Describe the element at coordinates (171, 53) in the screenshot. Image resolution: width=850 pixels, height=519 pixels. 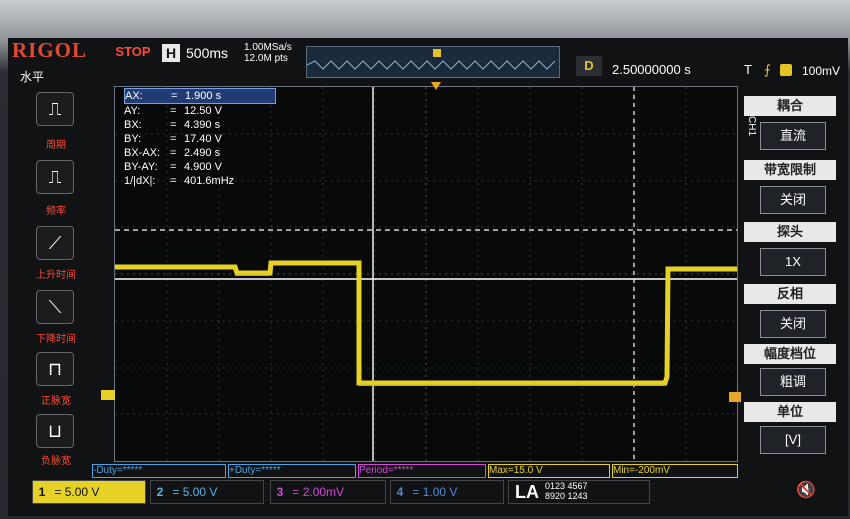
I see `horizontal-label: H` at that location.